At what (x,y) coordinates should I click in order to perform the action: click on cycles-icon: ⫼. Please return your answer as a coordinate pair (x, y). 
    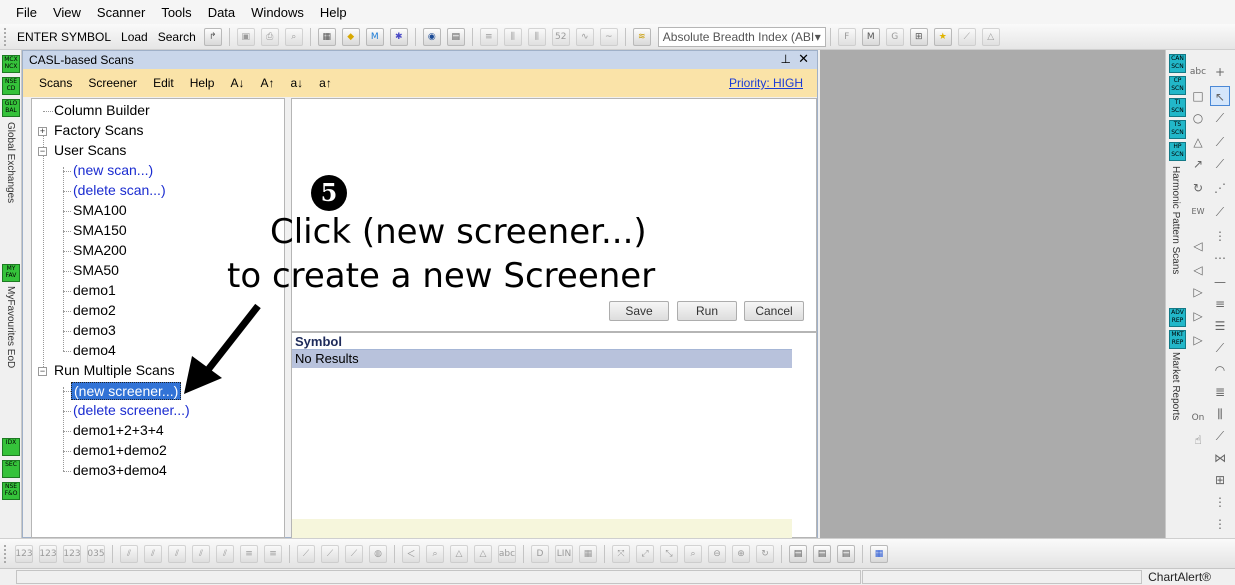
    Looking at the image, I should click on (1220, 414).